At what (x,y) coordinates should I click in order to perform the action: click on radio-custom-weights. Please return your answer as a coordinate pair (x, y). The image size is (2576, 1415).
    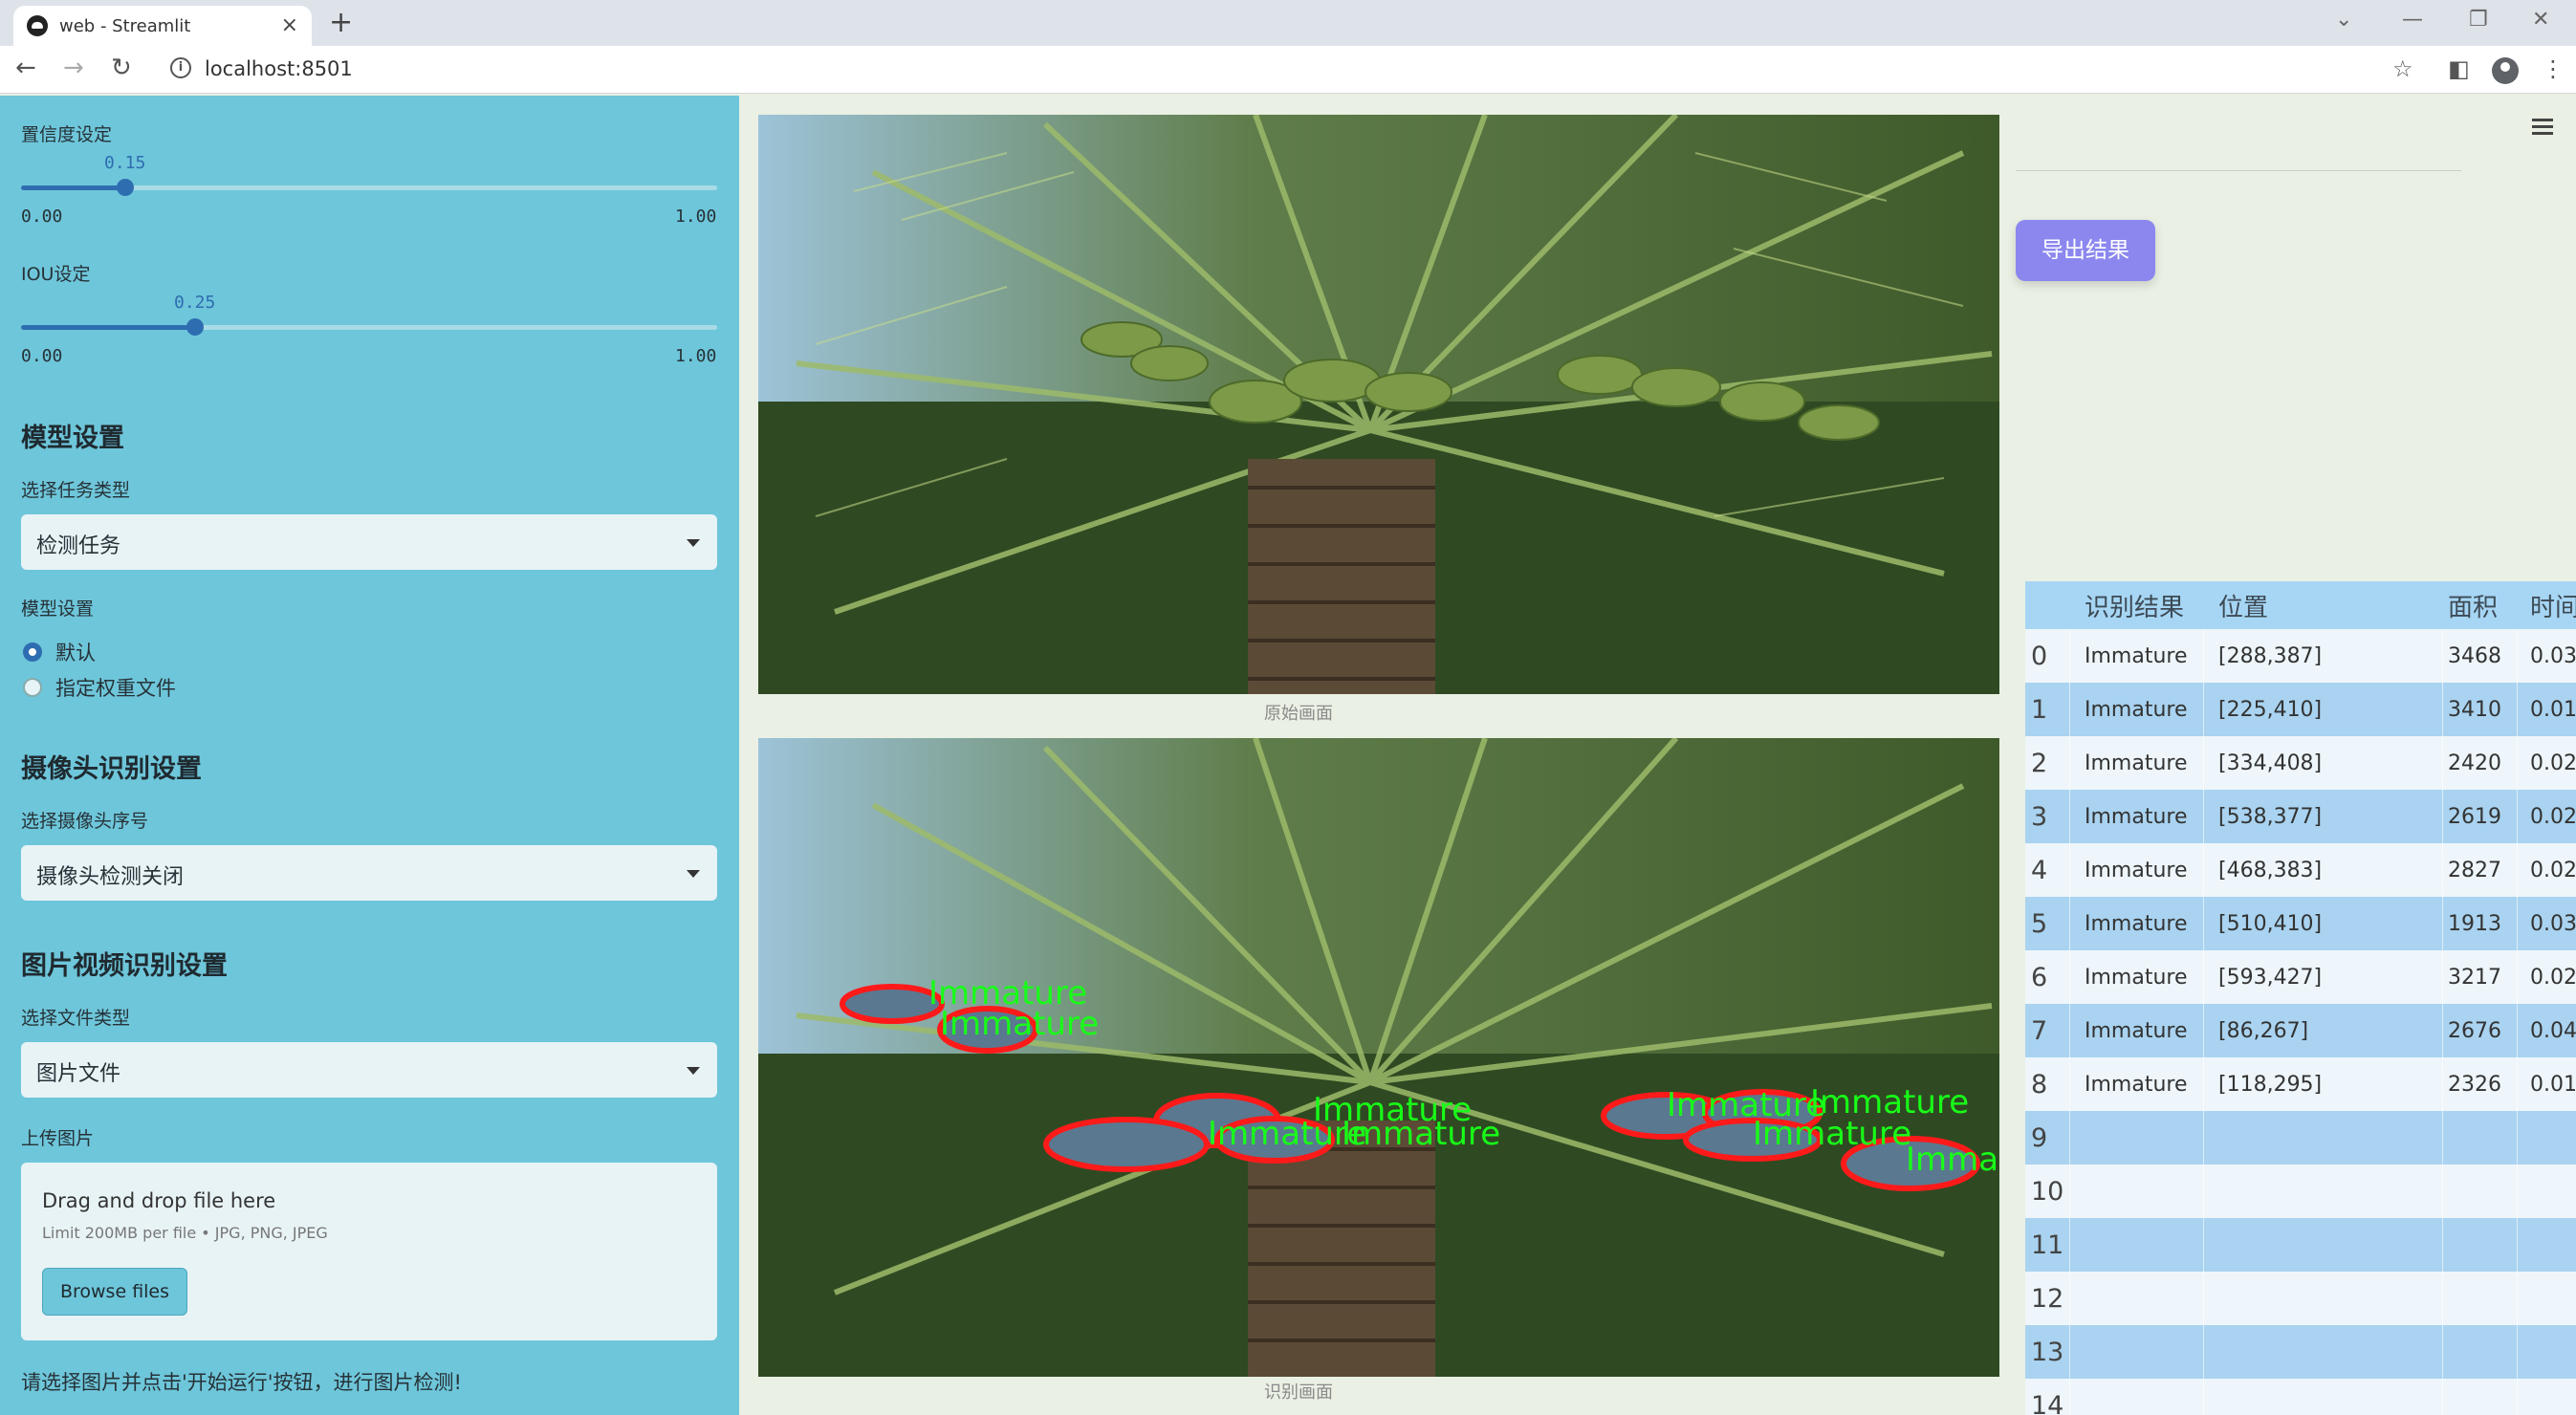
    Looking at the image, I should click on (32, 687).